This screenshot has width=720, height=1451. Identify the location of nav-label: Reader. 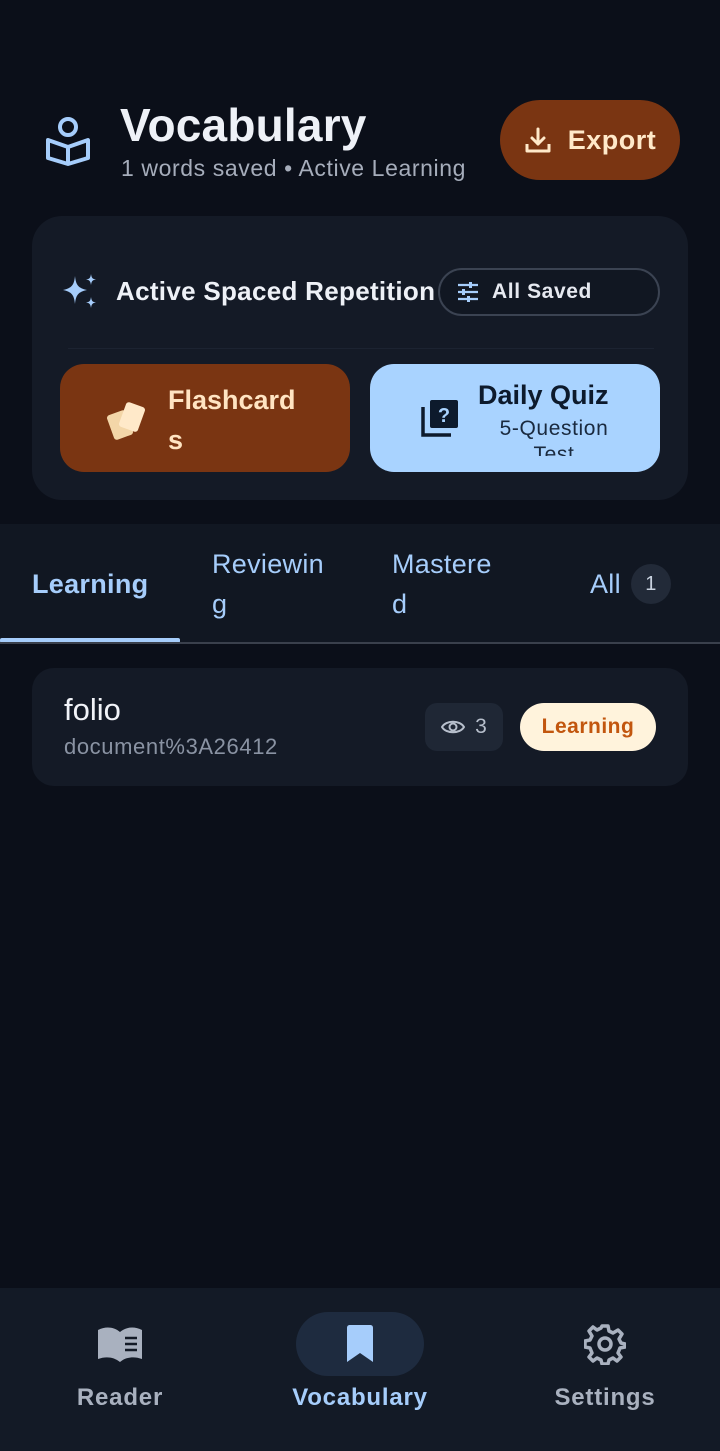
(120, 1397).